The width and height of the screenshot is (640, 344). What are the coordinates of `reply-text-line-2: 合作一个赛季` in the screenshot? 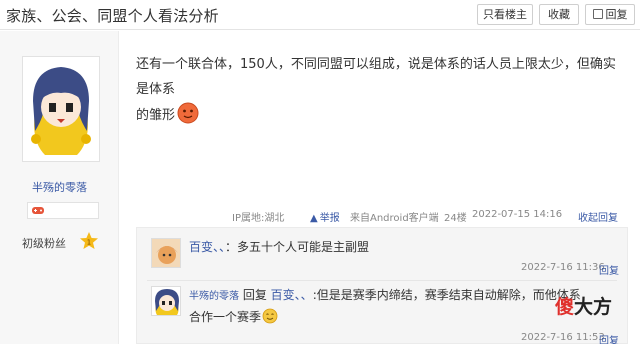 It's located at (225, 317).